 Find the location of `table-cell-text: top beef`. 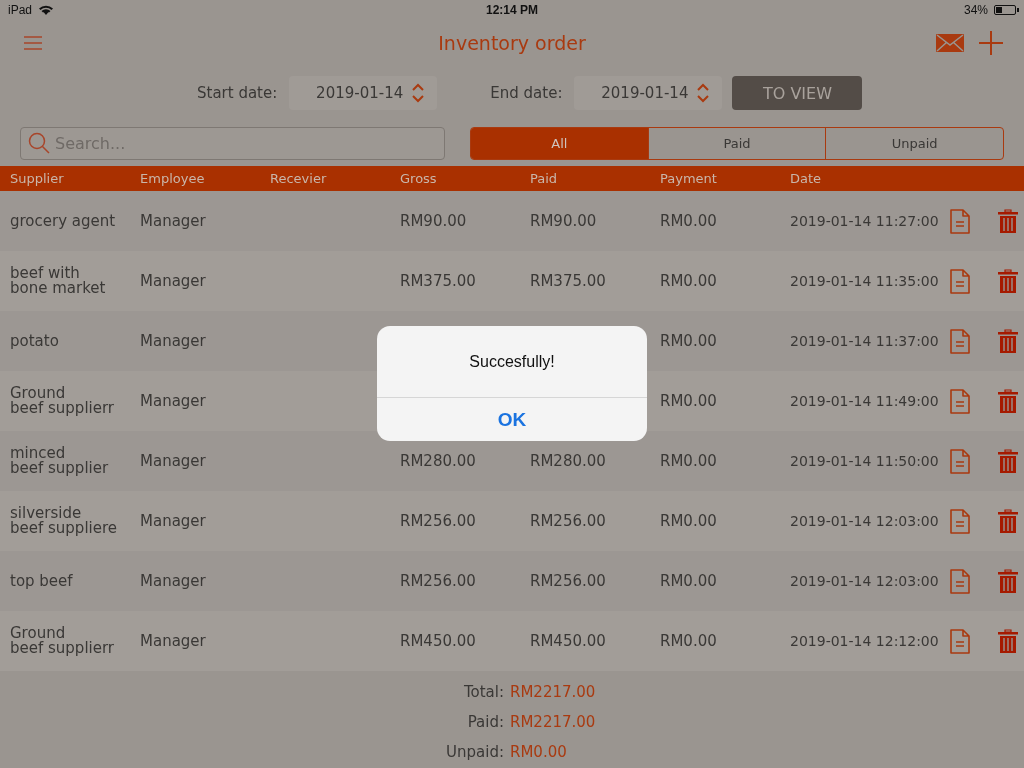

table-cell-text: top beef is located at coordinates (42, 581).